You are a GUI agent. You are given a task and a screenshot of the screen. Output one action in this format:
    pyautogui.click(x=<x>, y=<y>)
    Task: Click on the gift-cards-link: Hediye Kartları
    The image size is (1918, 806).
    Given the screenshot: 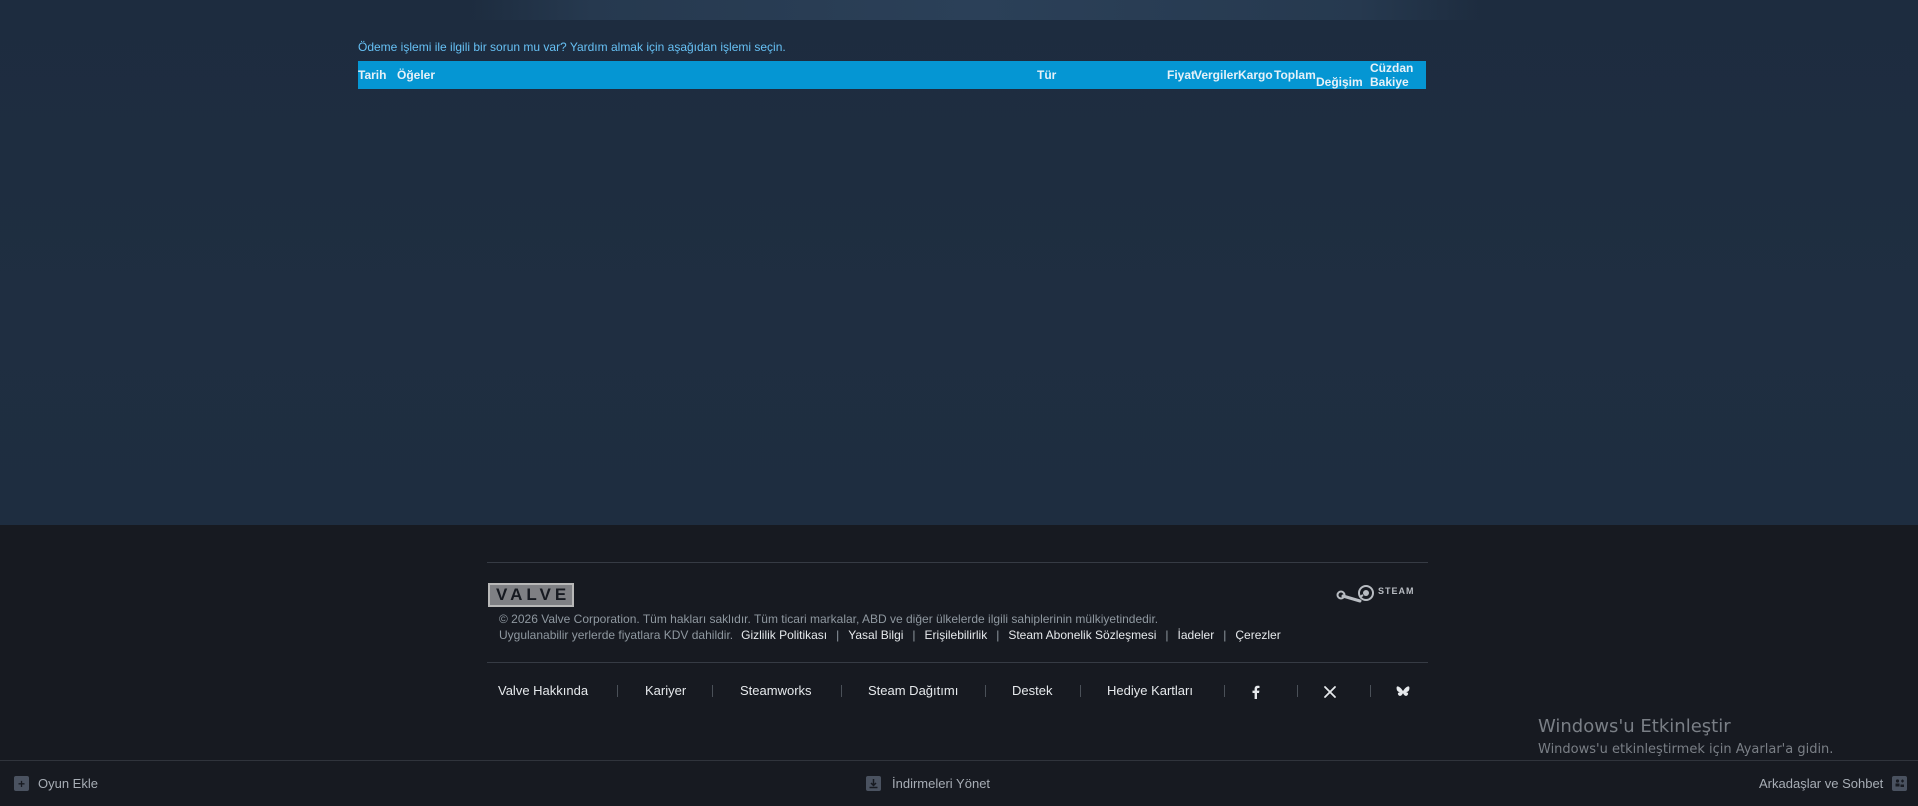 What is the action you would take?
    pyautogui.click(x=1150, y=690)
    